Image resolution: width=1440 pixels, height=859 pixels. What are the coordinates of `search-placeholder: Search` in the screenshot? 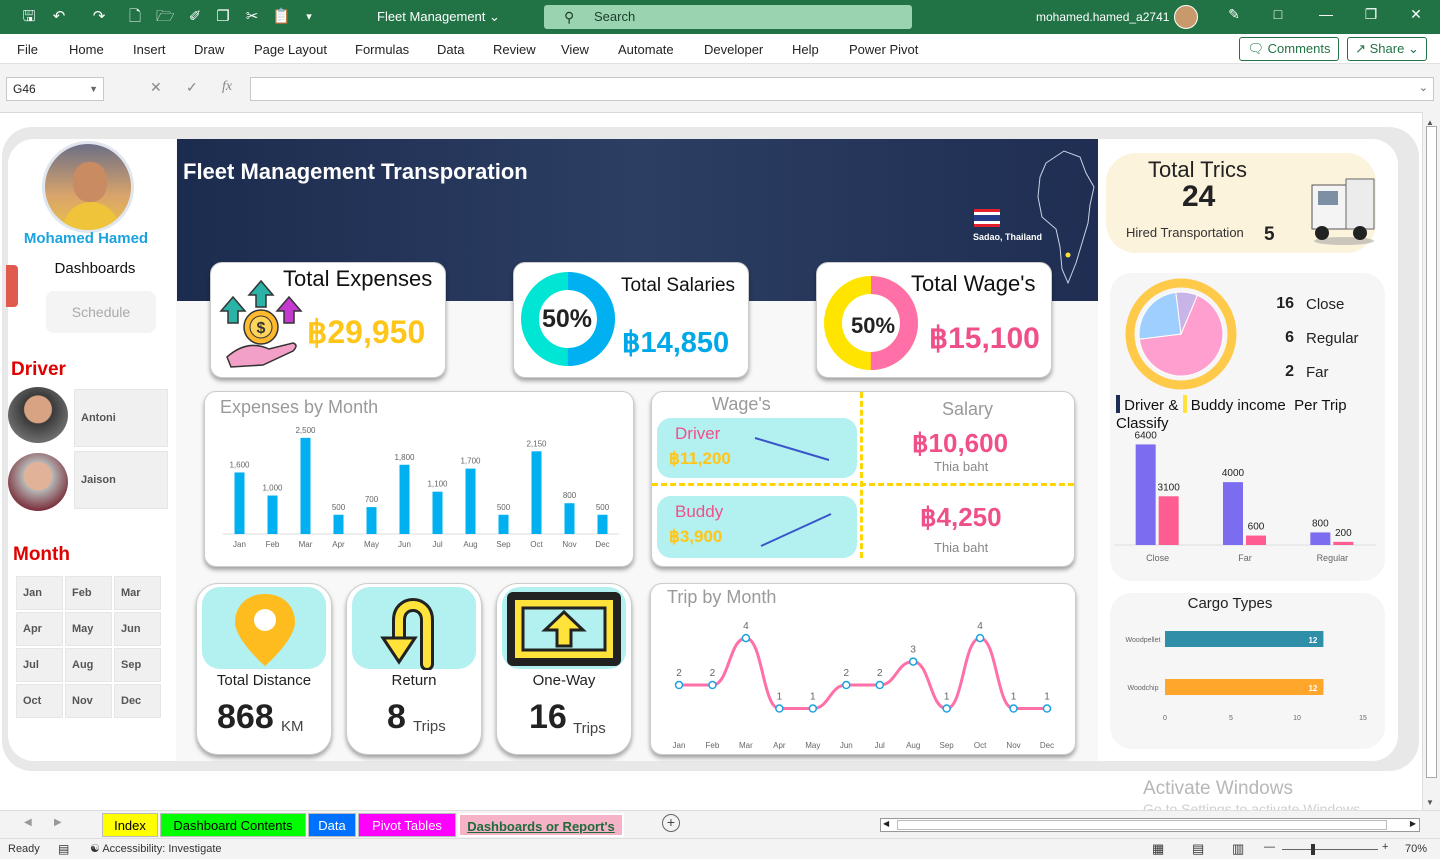 It's located at (615, 16).